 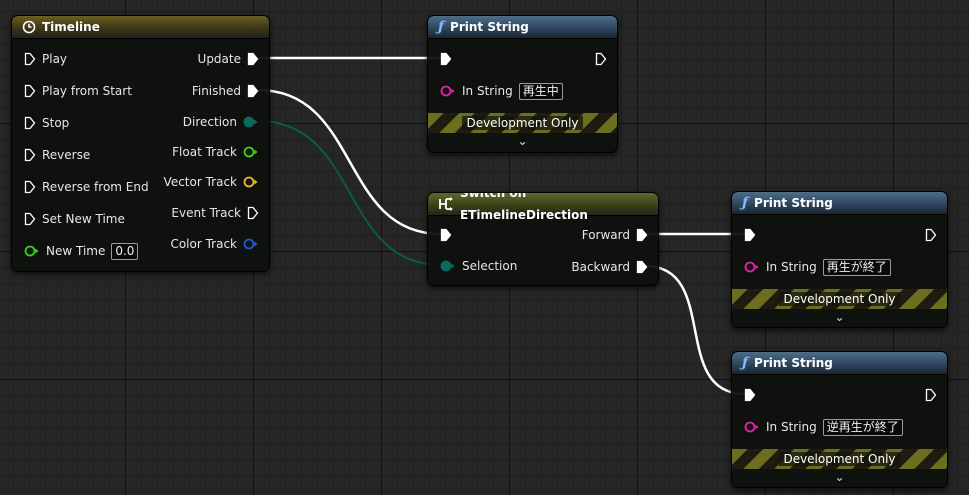 I want to click on selection-pin: Selection, so click(x=478, y=266).